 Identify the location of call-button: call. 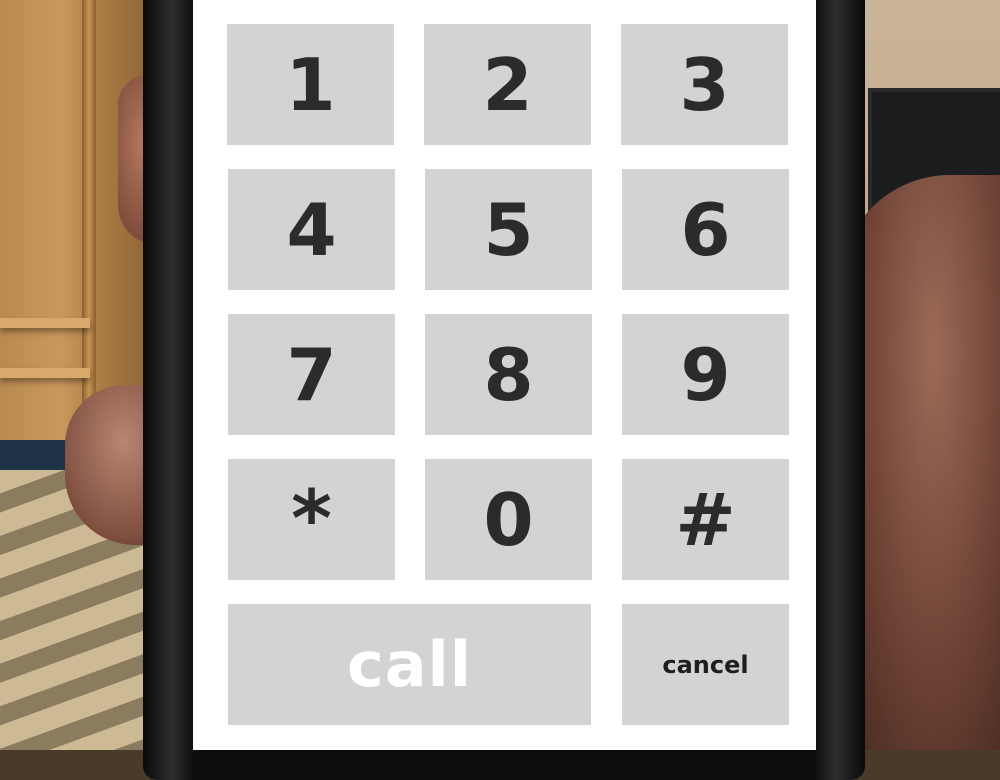
(409, 664).